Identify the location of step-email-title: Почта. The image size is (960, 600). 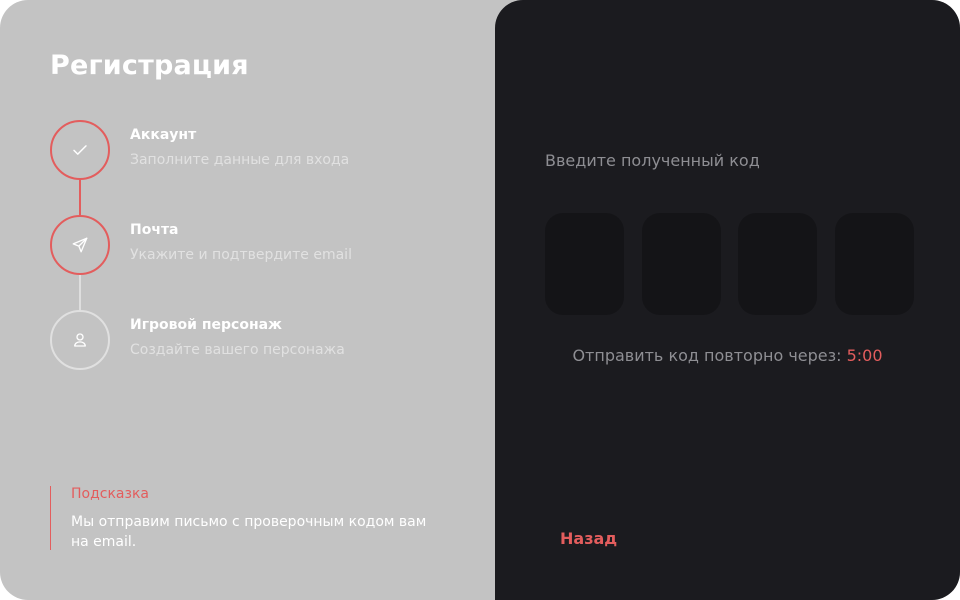
(154, 230).